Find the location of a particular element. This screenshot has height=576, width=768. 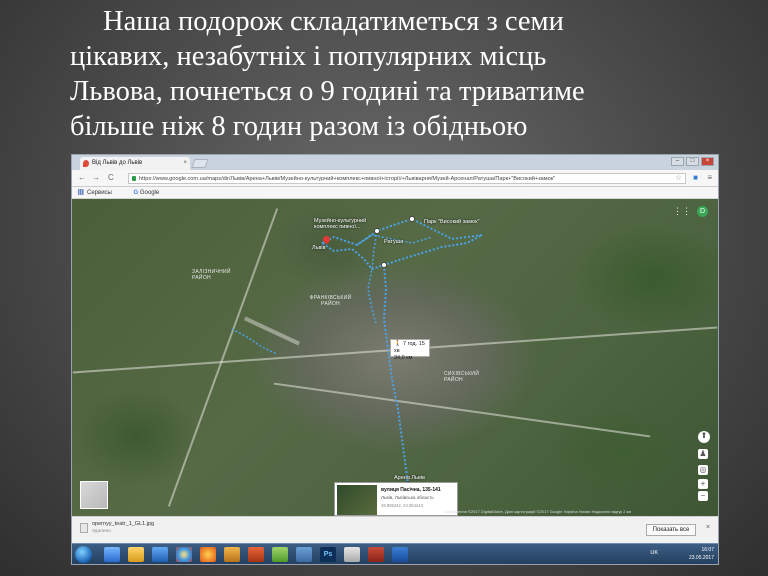

lock-icon is located at coordinates (134, 178).